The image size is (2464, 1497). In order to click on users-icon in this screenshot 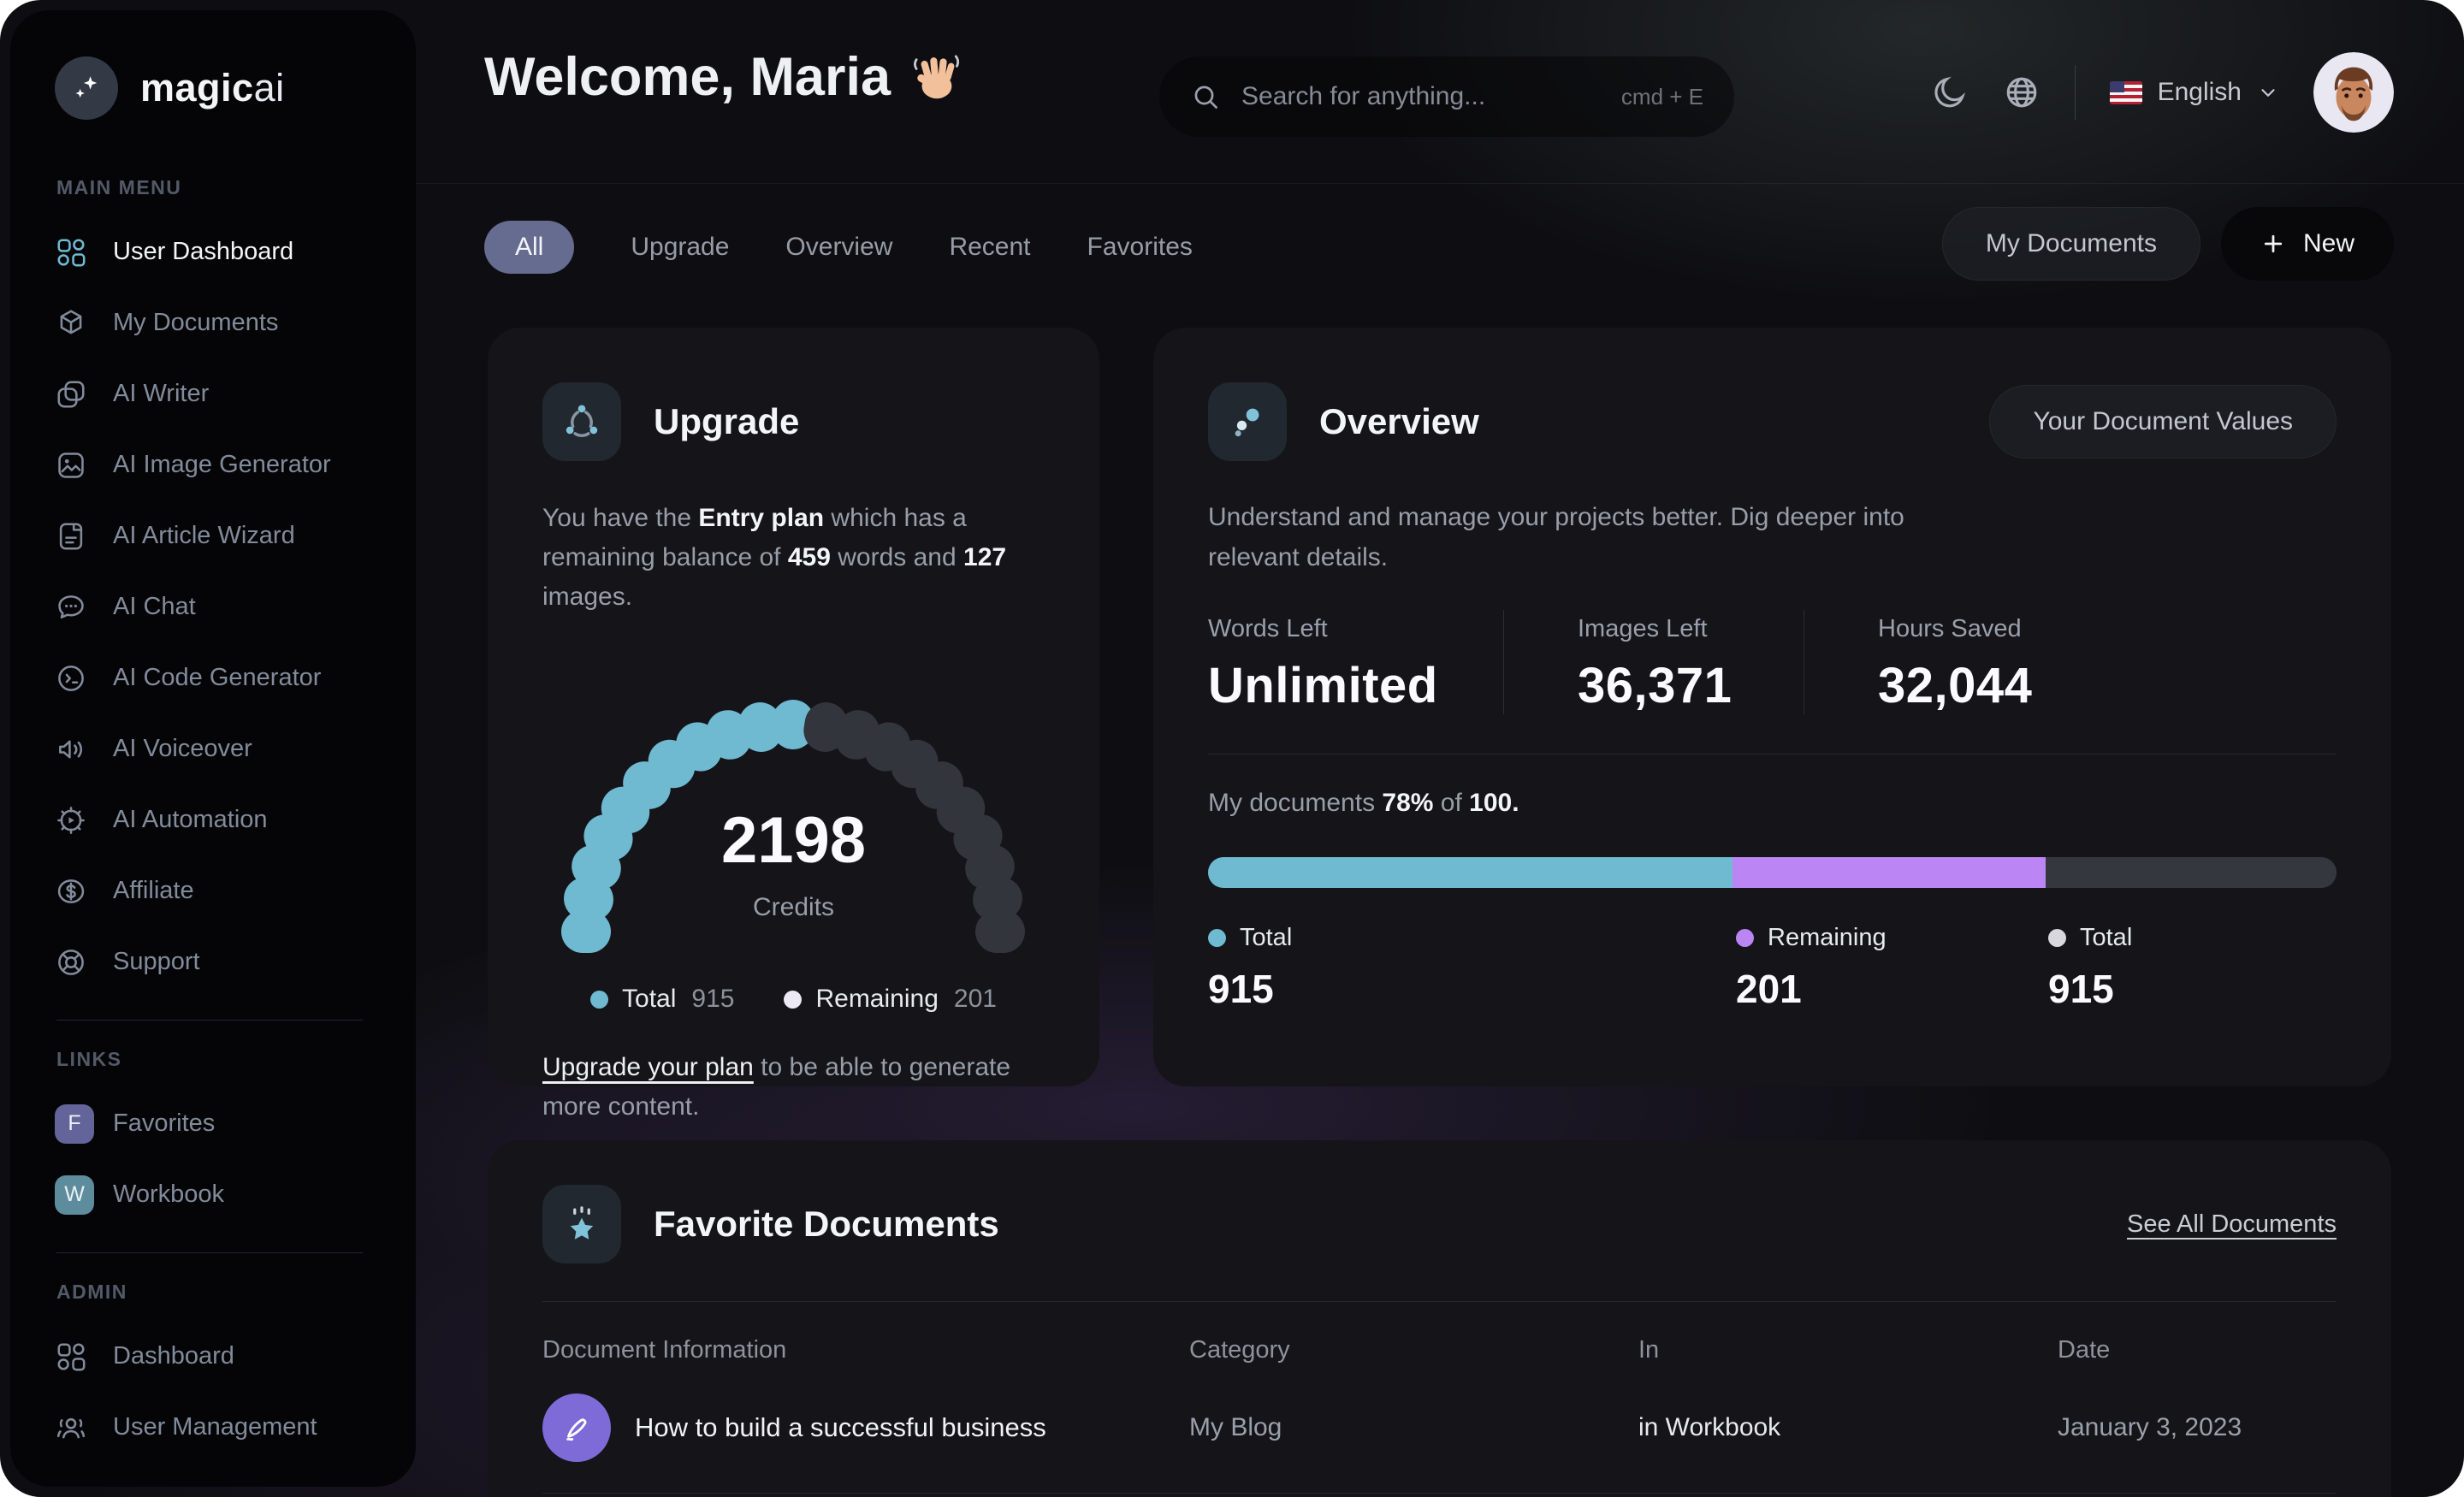, I will do `click(71, 1427)`.